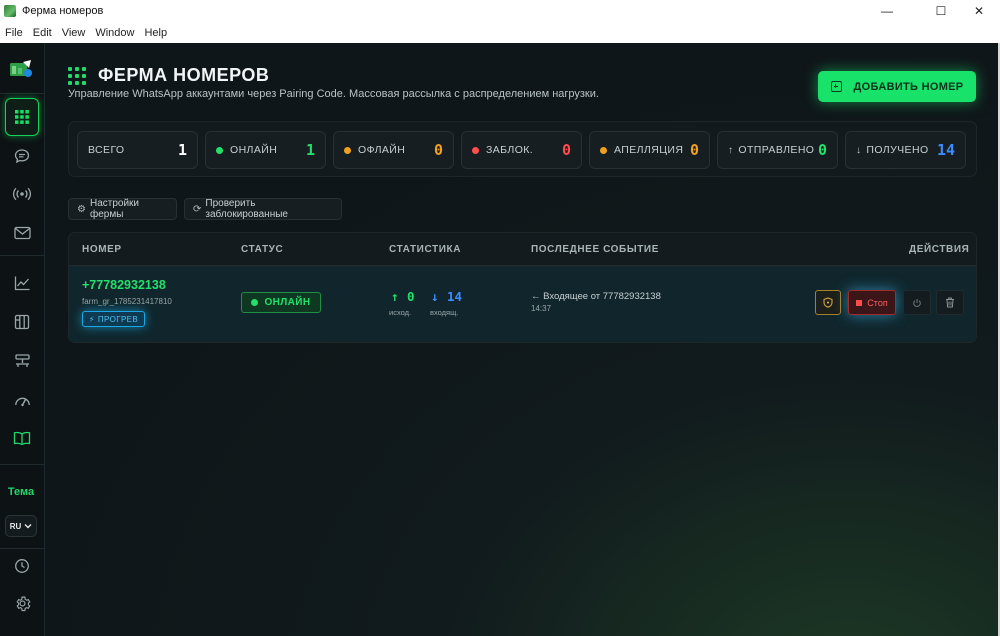  What do you see at coordinates (603, 150) in the screenshot?
I see `appeal-dot-icon` at bounding box center [603, 150].